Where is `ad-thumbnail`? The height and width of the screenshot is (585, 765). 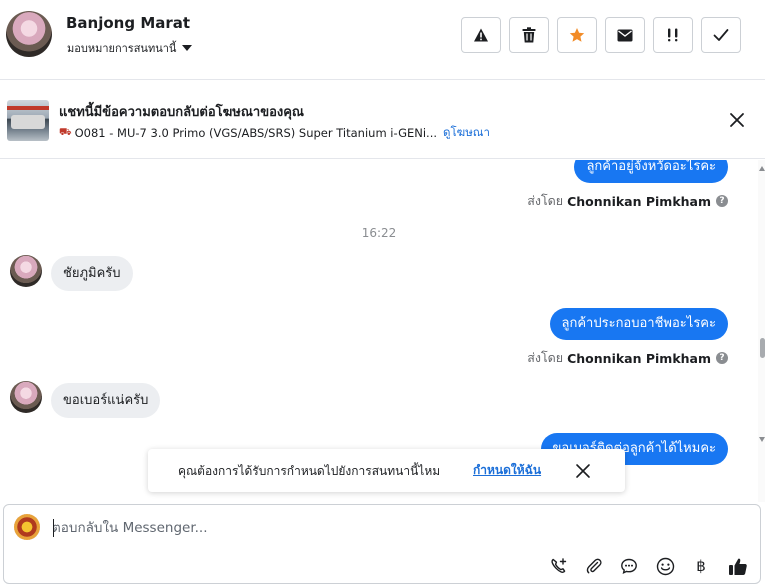
ad-thumbnail is located at coordinates (28, 120).